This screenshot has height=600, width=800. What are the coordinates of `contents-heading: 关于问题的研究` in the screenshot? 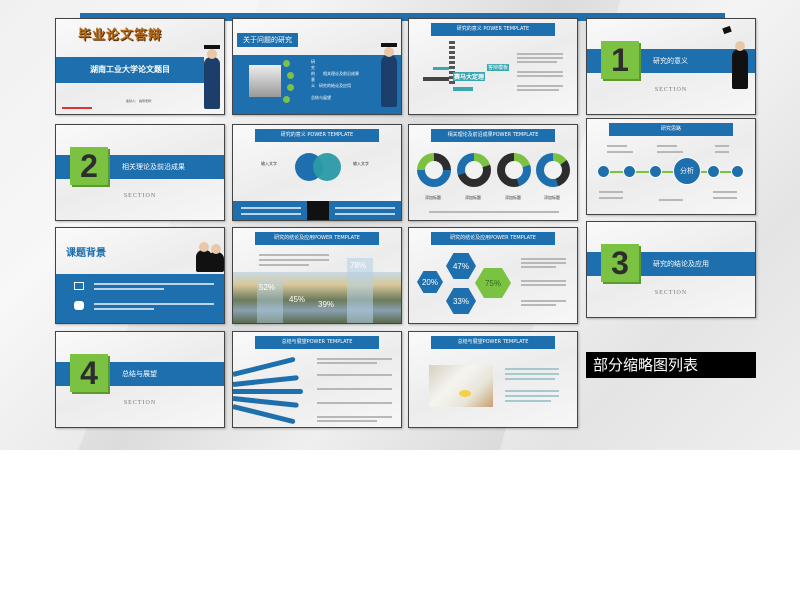 It's located at (267, 40).